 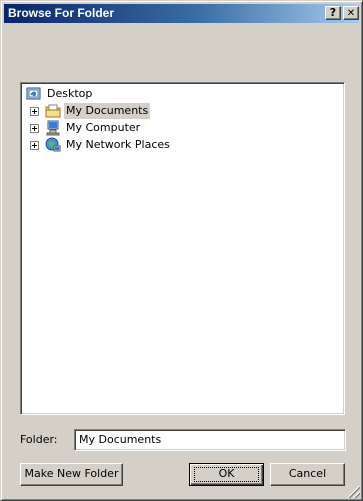 What do you see at coordinates (70, 93) in the screenshot?
I see `tree-item-label: Desktop` at bounding box center [70, 93].